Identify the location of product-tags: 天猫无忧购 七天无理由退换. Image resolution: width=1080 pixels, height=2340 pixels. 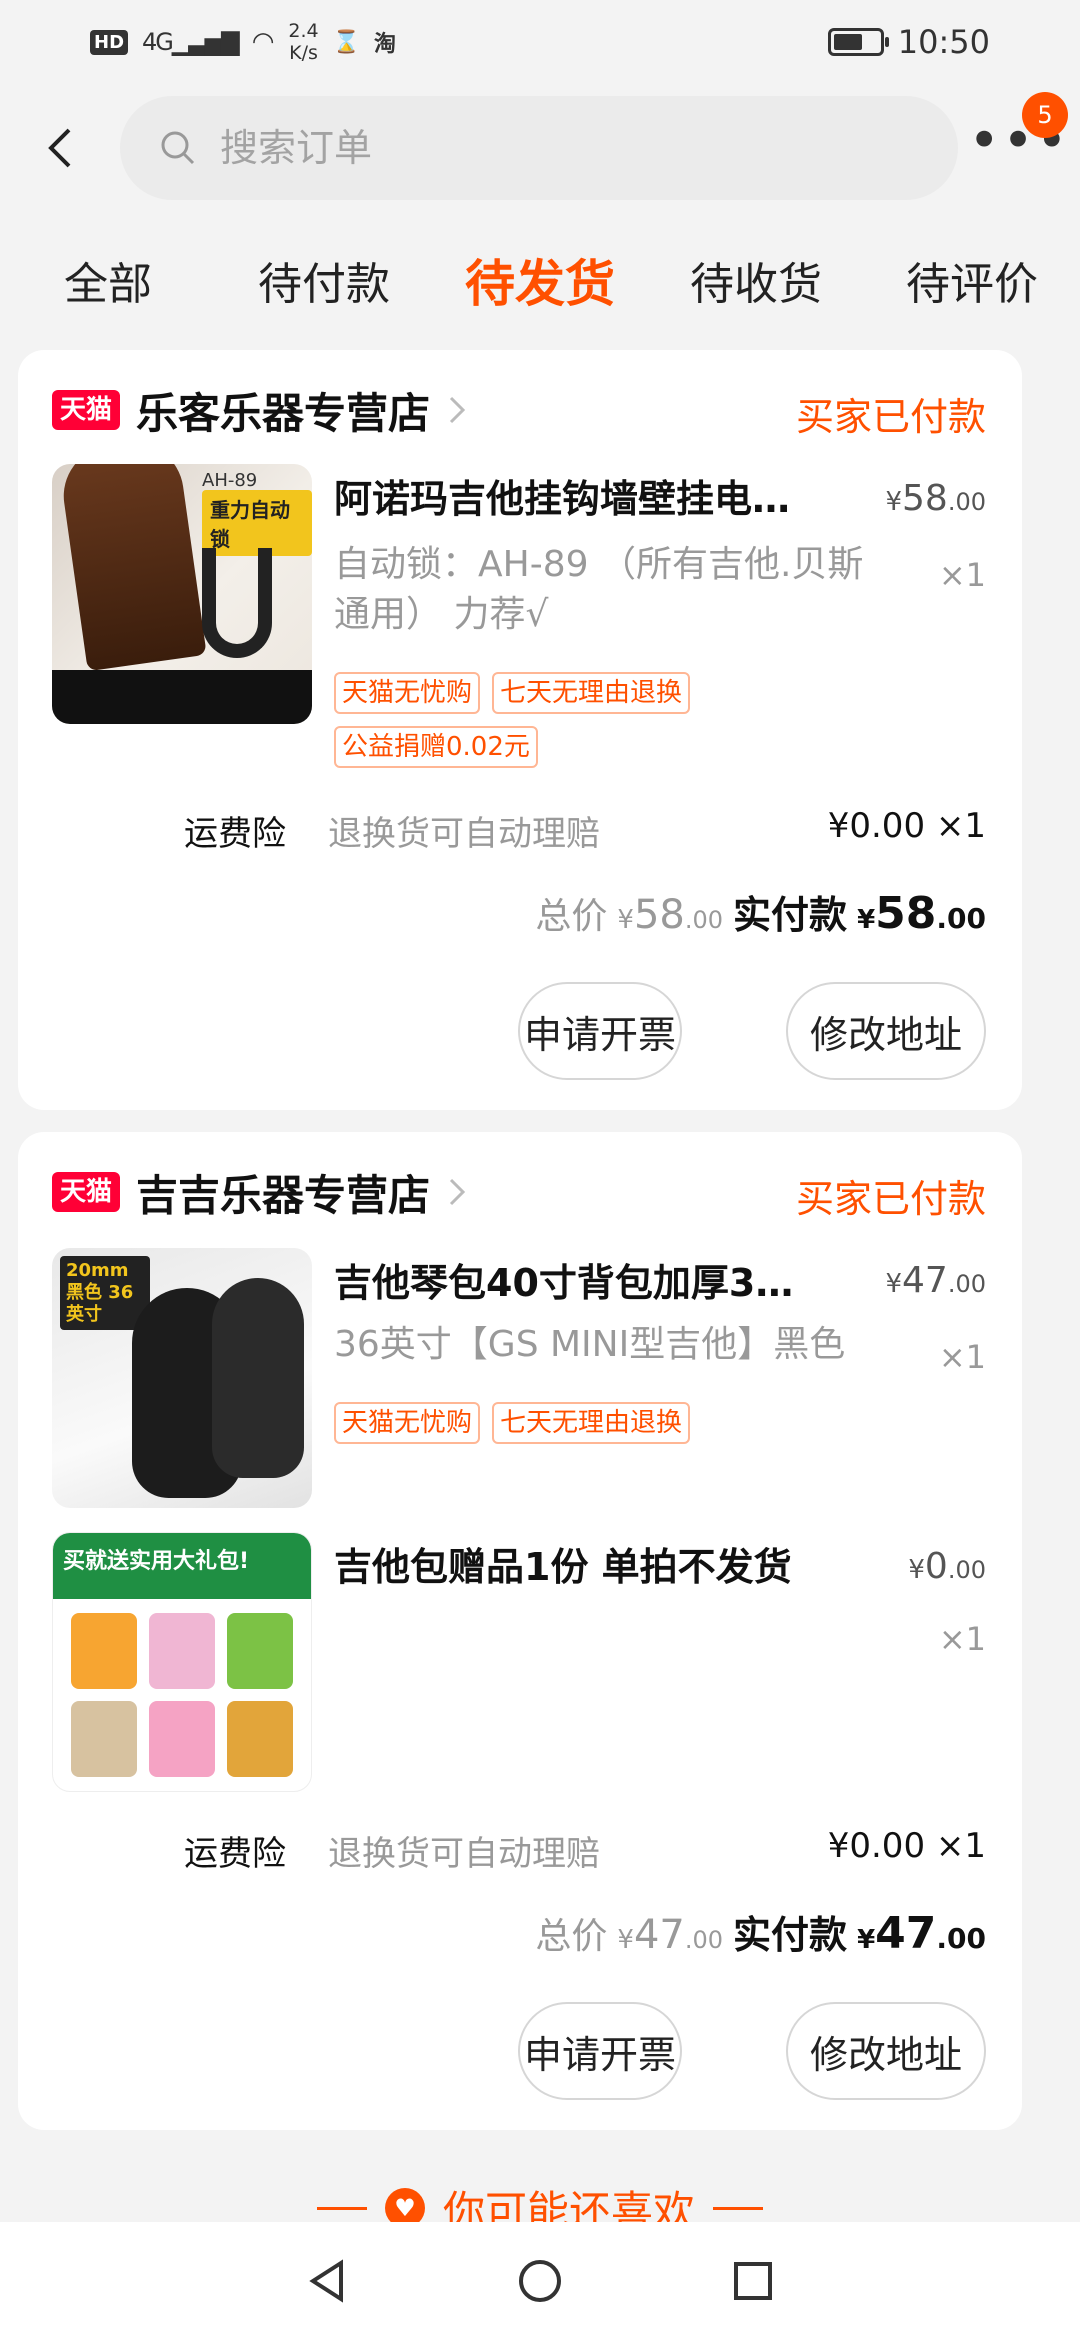
(574, 1423).